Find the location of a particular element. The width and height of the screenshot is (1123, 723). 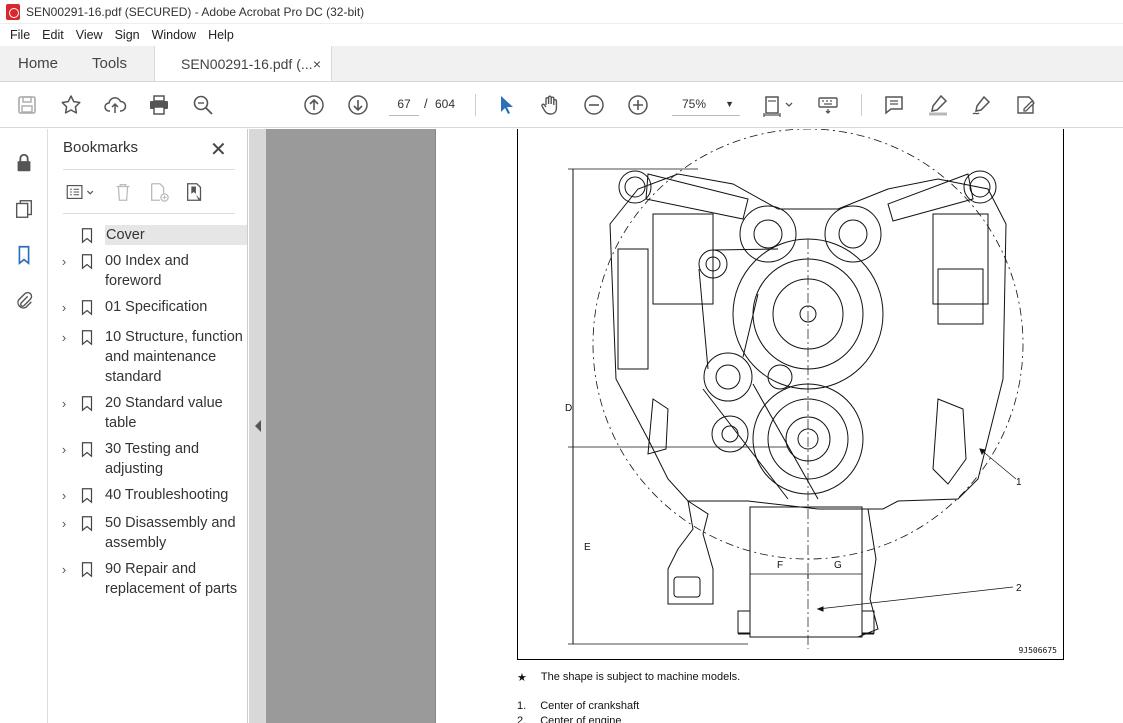

dimension-label-e: E is located at coordinates (587, 547).